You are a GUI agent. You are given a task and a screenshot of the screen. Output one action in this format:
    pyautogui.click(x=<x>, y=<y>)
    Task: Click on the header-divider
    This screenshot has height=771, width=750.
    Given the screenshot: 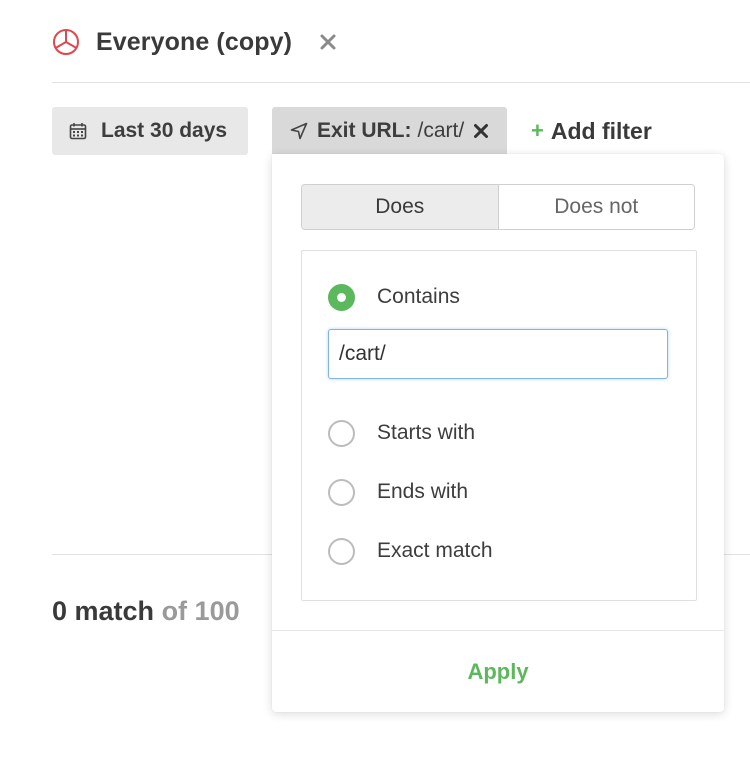 What is the action you would take?
    pyautogui.click(x=401, y=82)
    